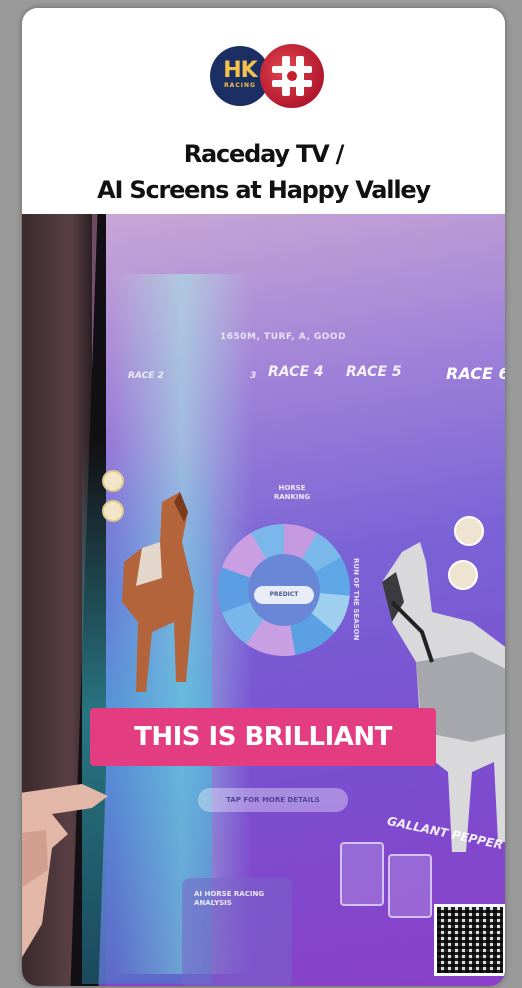 The height and width of the screenshot is (988, 522). Describe the element at coordinates (292, 492) in the screenshot. I see `ring-label: HORSE RANKING` at that location.